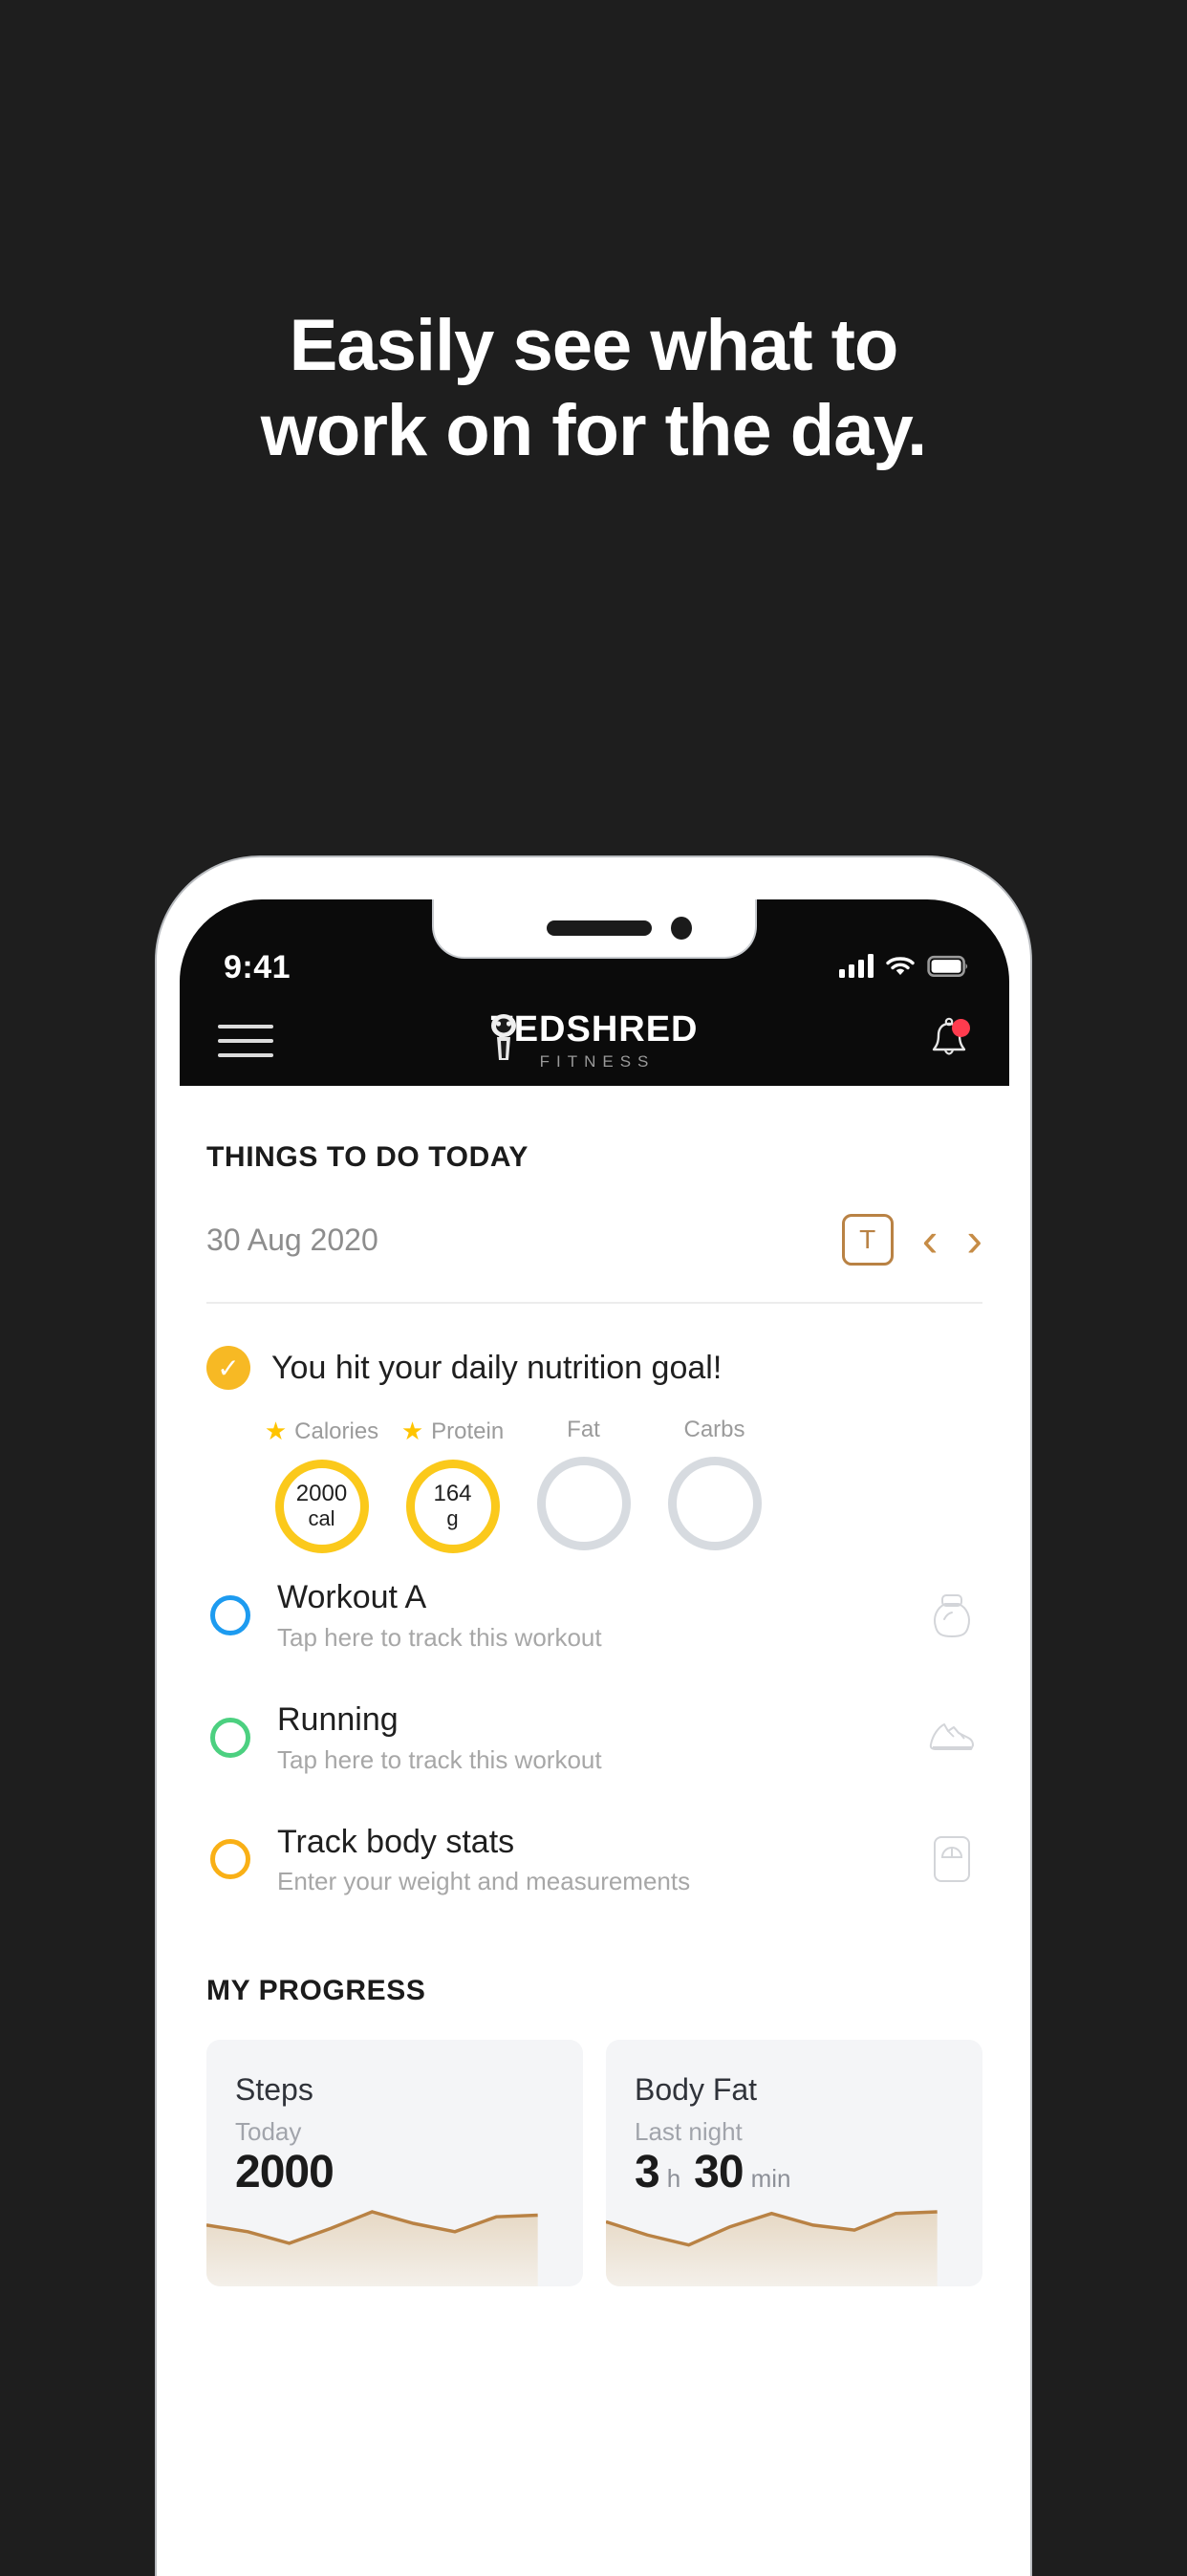 Image resolution: width=1187 pixels, height=2576 pixels. What do you see at coordinates (594, 974) in the screenshot?
I see `status-bar: 9:41` at bounding box center [594, 974].